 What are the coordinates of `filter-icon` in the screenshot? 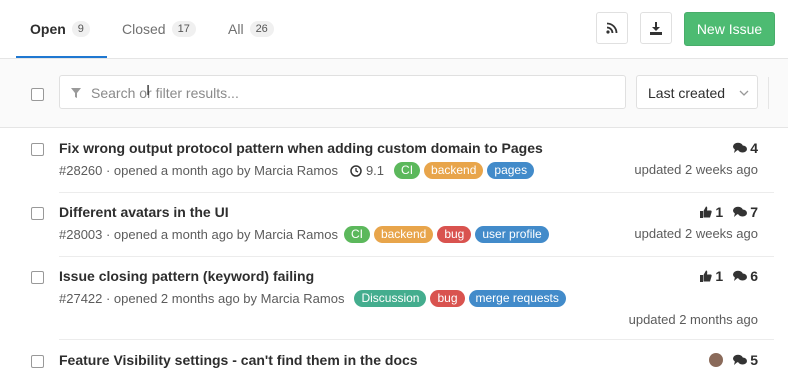 It's located at (76, 93).